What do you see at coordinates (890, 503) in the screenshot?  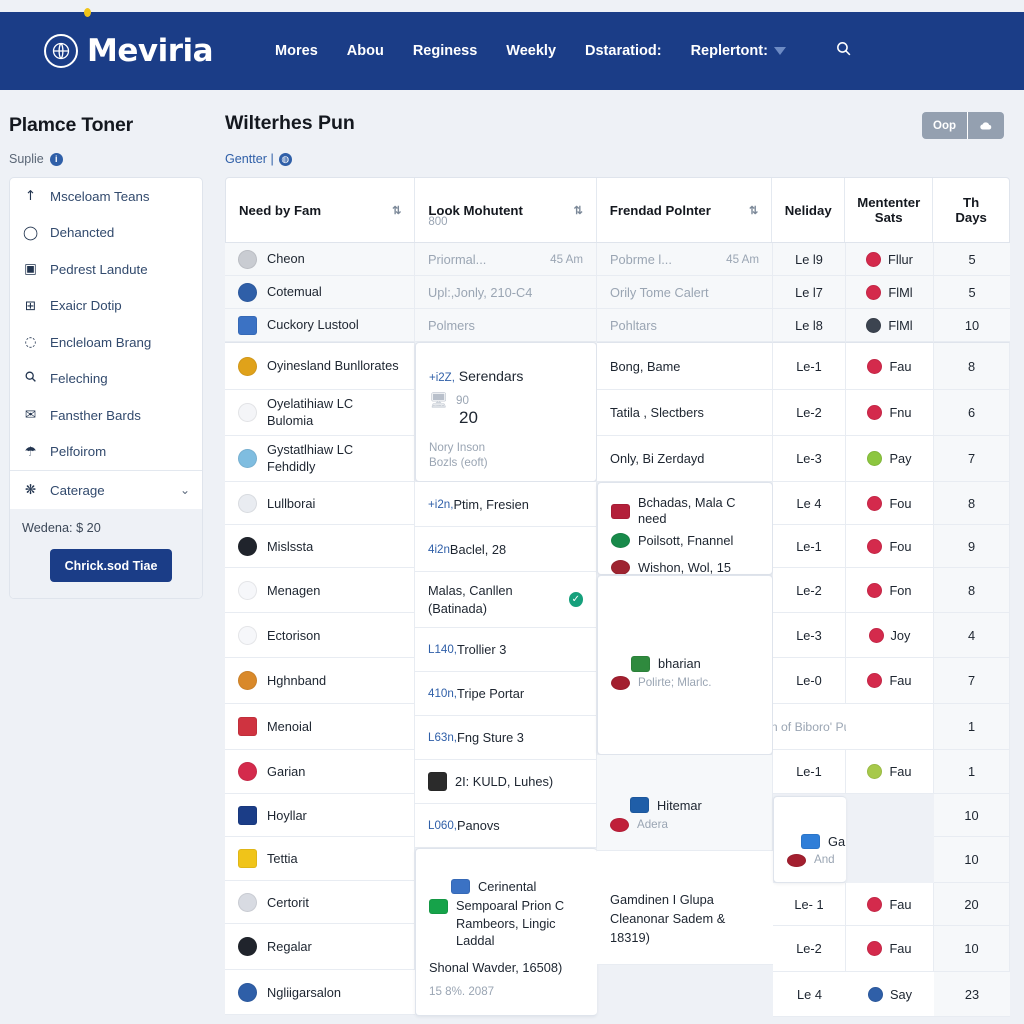 I see `table-cell: Fou` at bounding box center [890, 503].